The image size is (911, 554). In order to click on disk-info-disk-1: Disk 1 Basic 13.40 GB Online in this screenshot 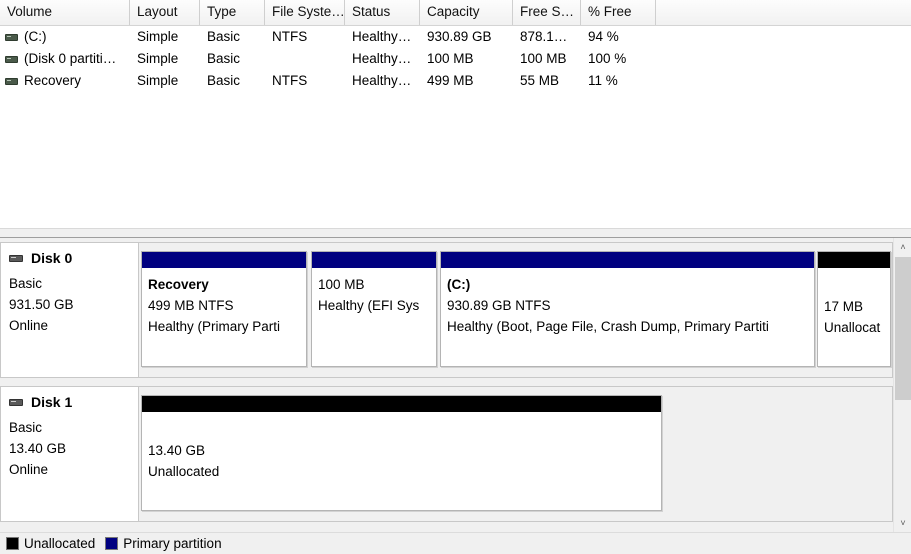, I will do `click(70, 454)`.